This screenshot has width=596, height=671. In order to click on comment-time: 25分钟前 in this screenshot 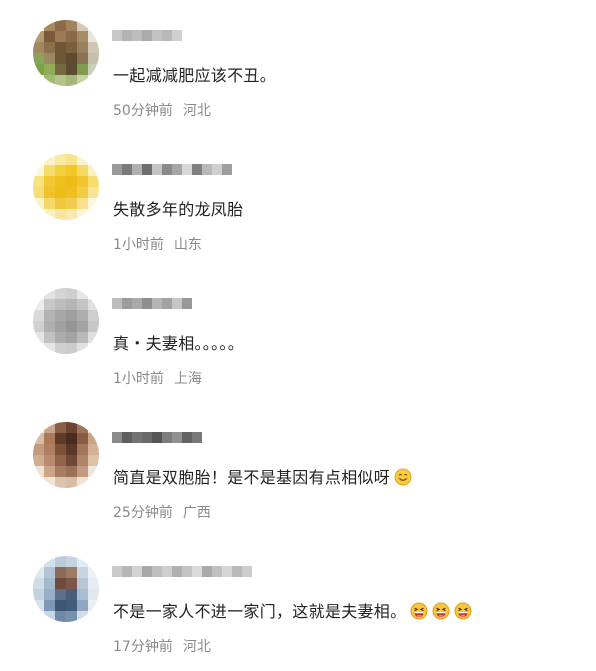, I will do `click(143, 513)`.